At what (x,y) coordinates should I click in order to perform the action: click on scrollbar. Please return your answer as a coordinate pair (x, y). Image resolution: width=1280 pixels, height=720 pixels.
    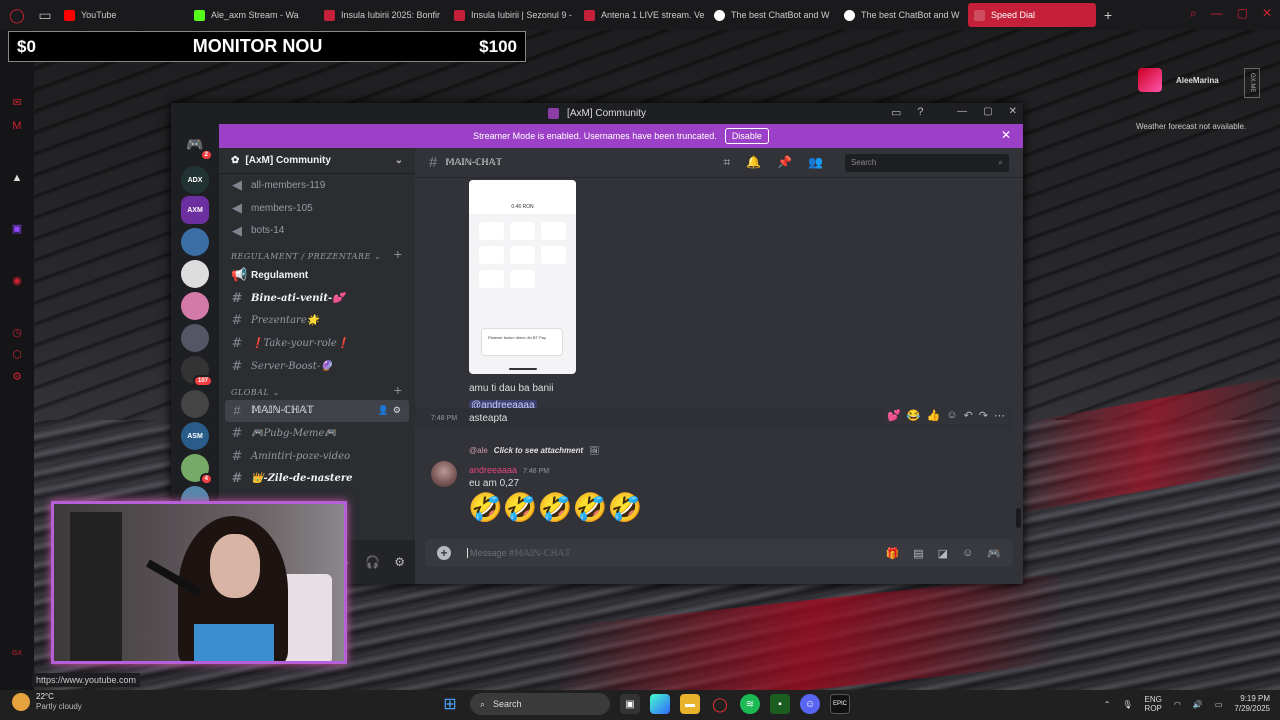
    Looking at the image, I should click on (1018, 518).